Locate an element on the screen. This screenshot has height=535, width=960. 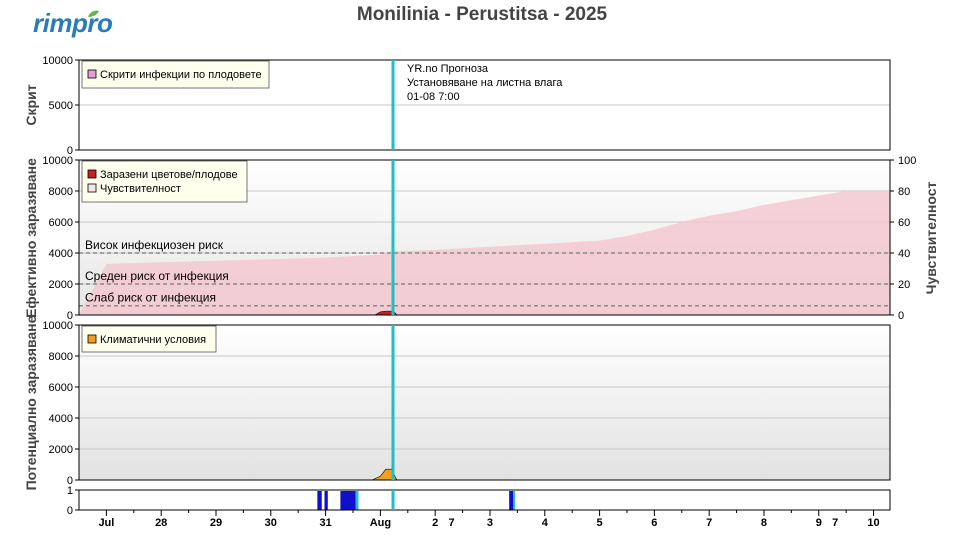
legend-swatch-climate is located at coordinates (92, 339).